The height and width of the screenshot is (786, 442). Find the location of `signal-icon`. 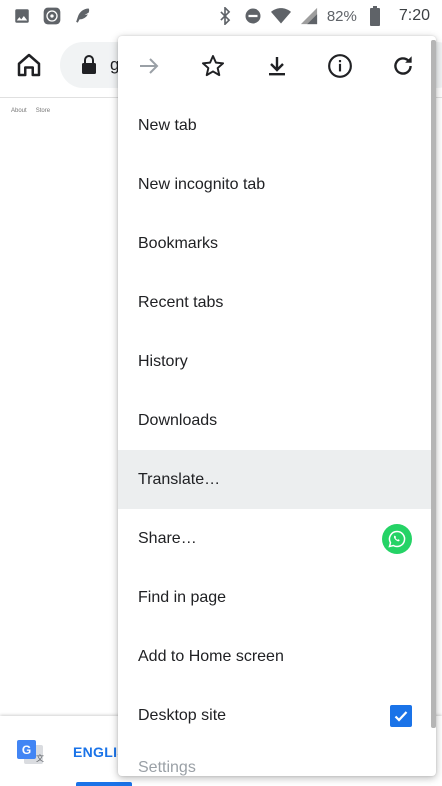

signal-icon is located at coordinates (309, 16).